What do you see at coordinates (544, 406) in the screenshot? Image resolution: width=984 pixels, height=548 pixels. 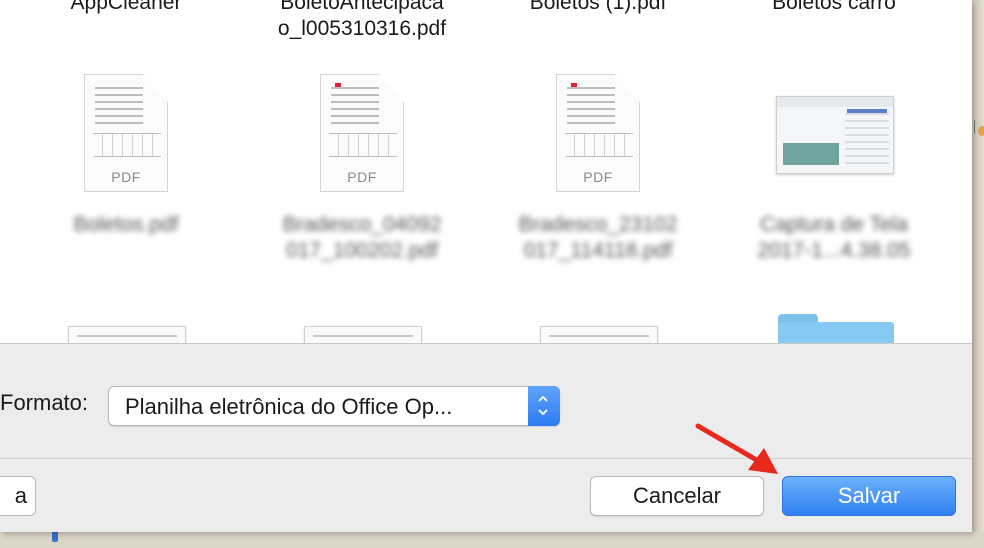 I see `updown-chevron-icon` at bounding box center [544, 406].